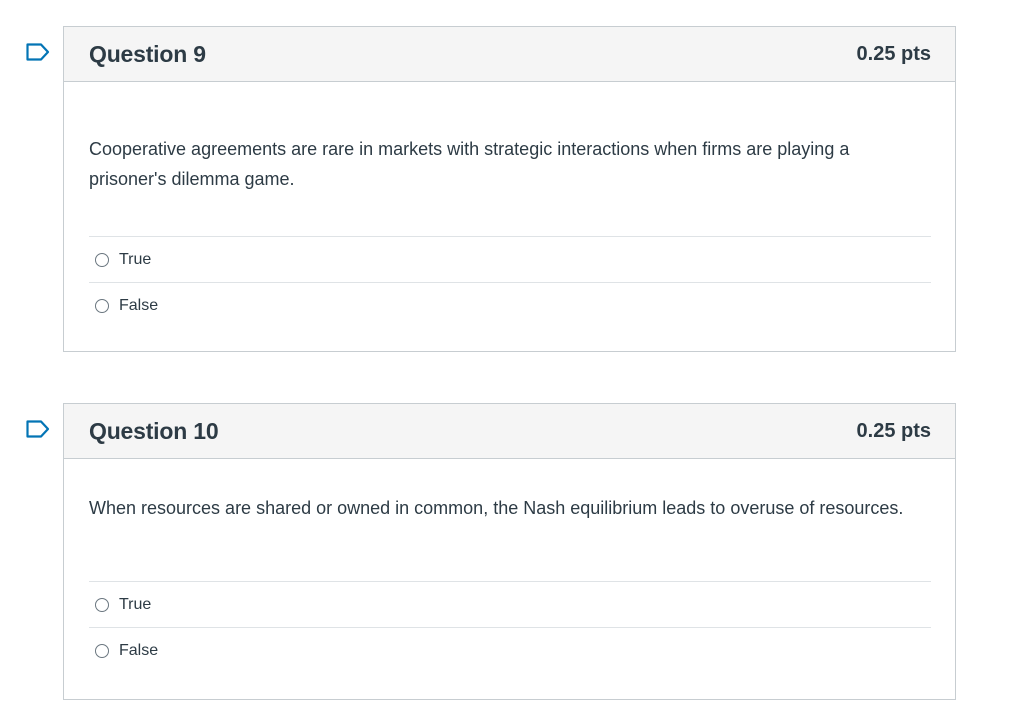 This screenshot has width=1024, height=716. I want to click on question-title: Question 10, so click(154, 431).